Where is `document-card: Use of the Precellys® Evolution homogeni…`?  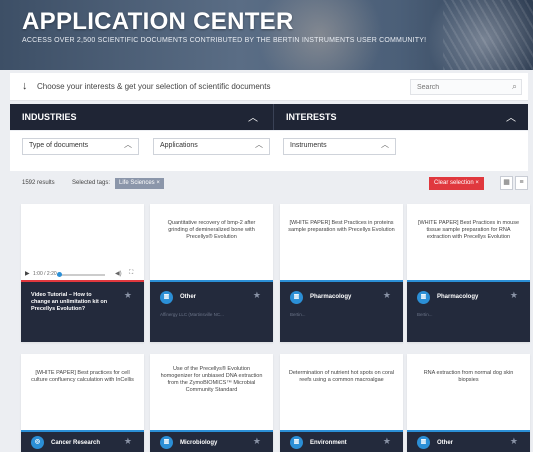
document-card: Use of the Precellys® Evolution homogeni… is located at coordinates (211, 403).